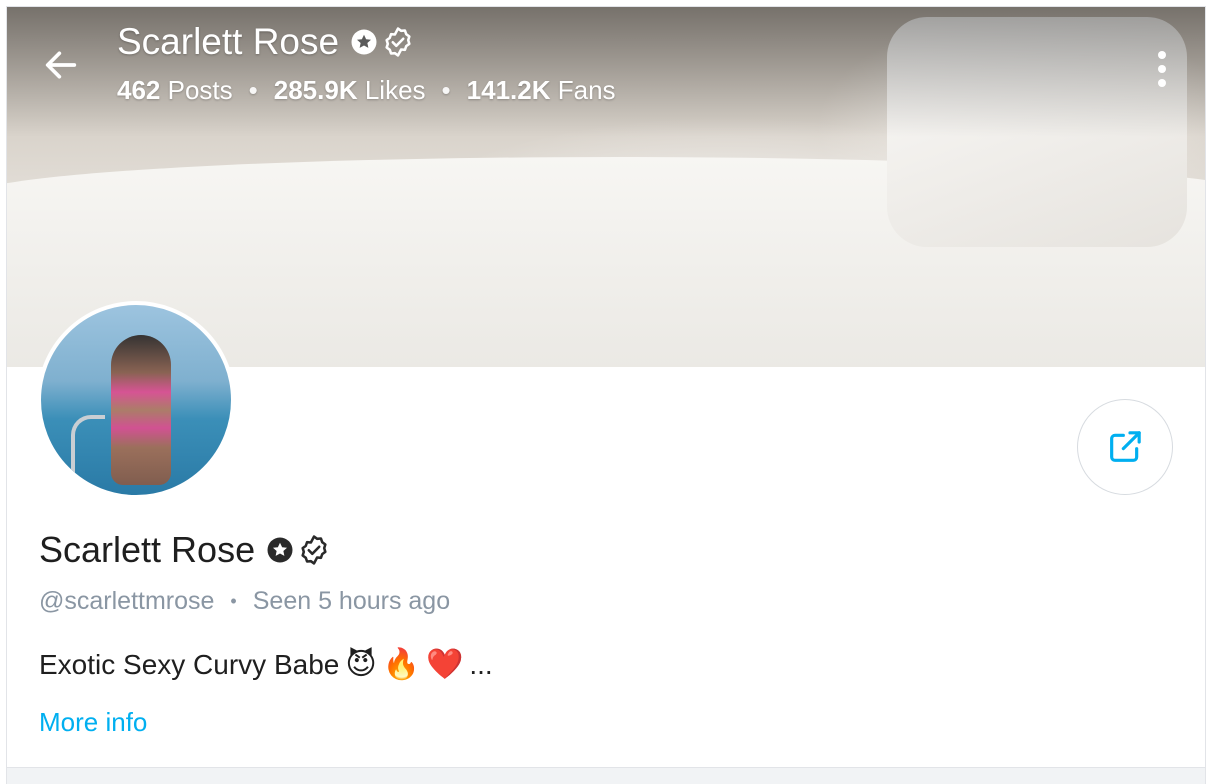  I want to click on stat-posts-label: Posts, so click(200, 90).